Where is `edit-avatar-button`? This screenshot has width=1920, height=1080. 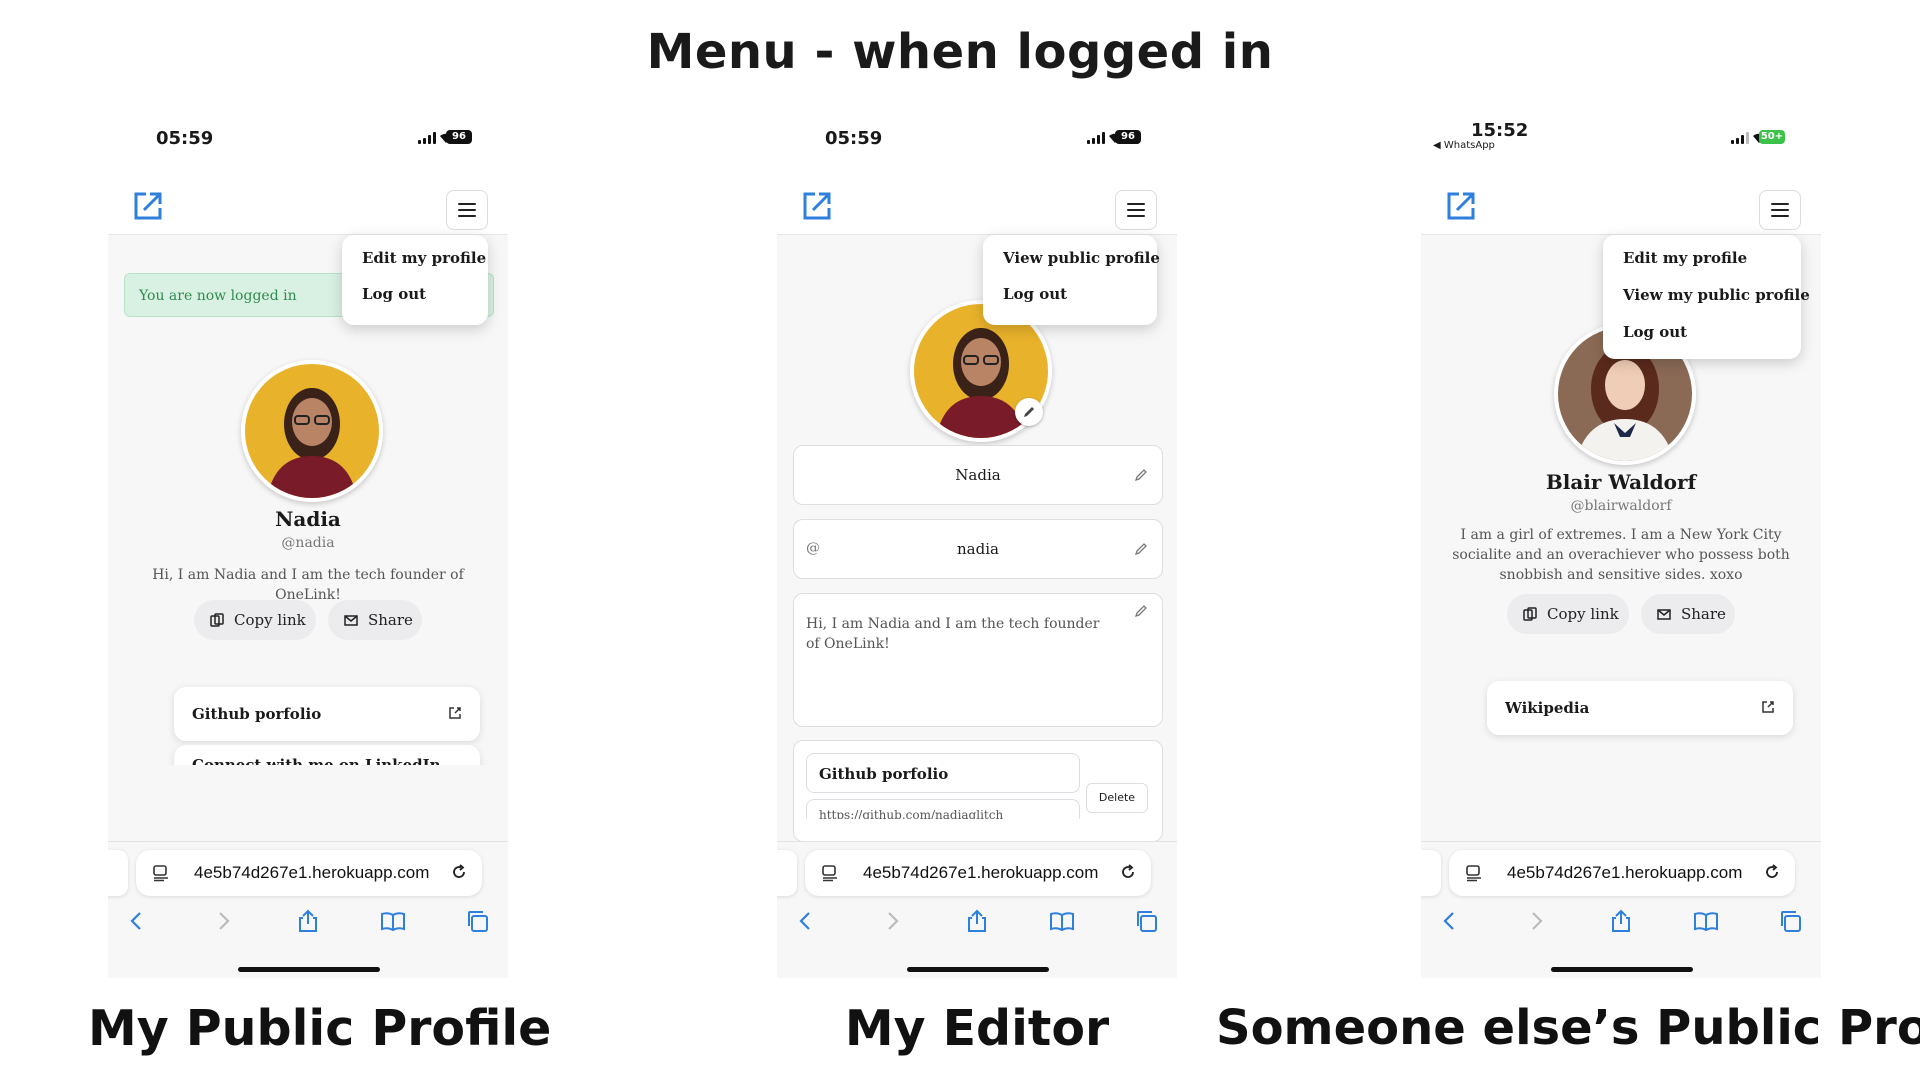 edit-avatar-button is located at coordinates (1029, 412).